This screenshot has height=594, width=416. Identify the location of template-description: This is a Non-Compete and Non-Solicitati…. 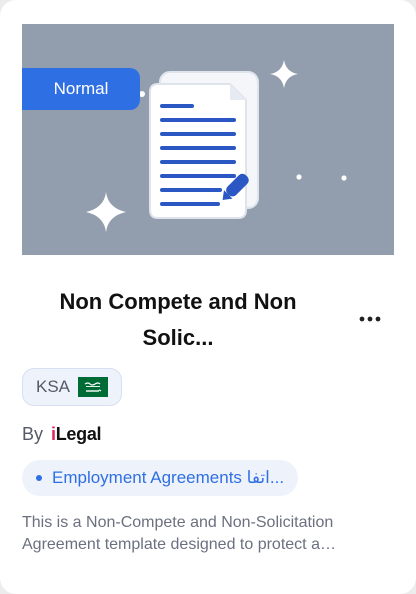
(179, 533).